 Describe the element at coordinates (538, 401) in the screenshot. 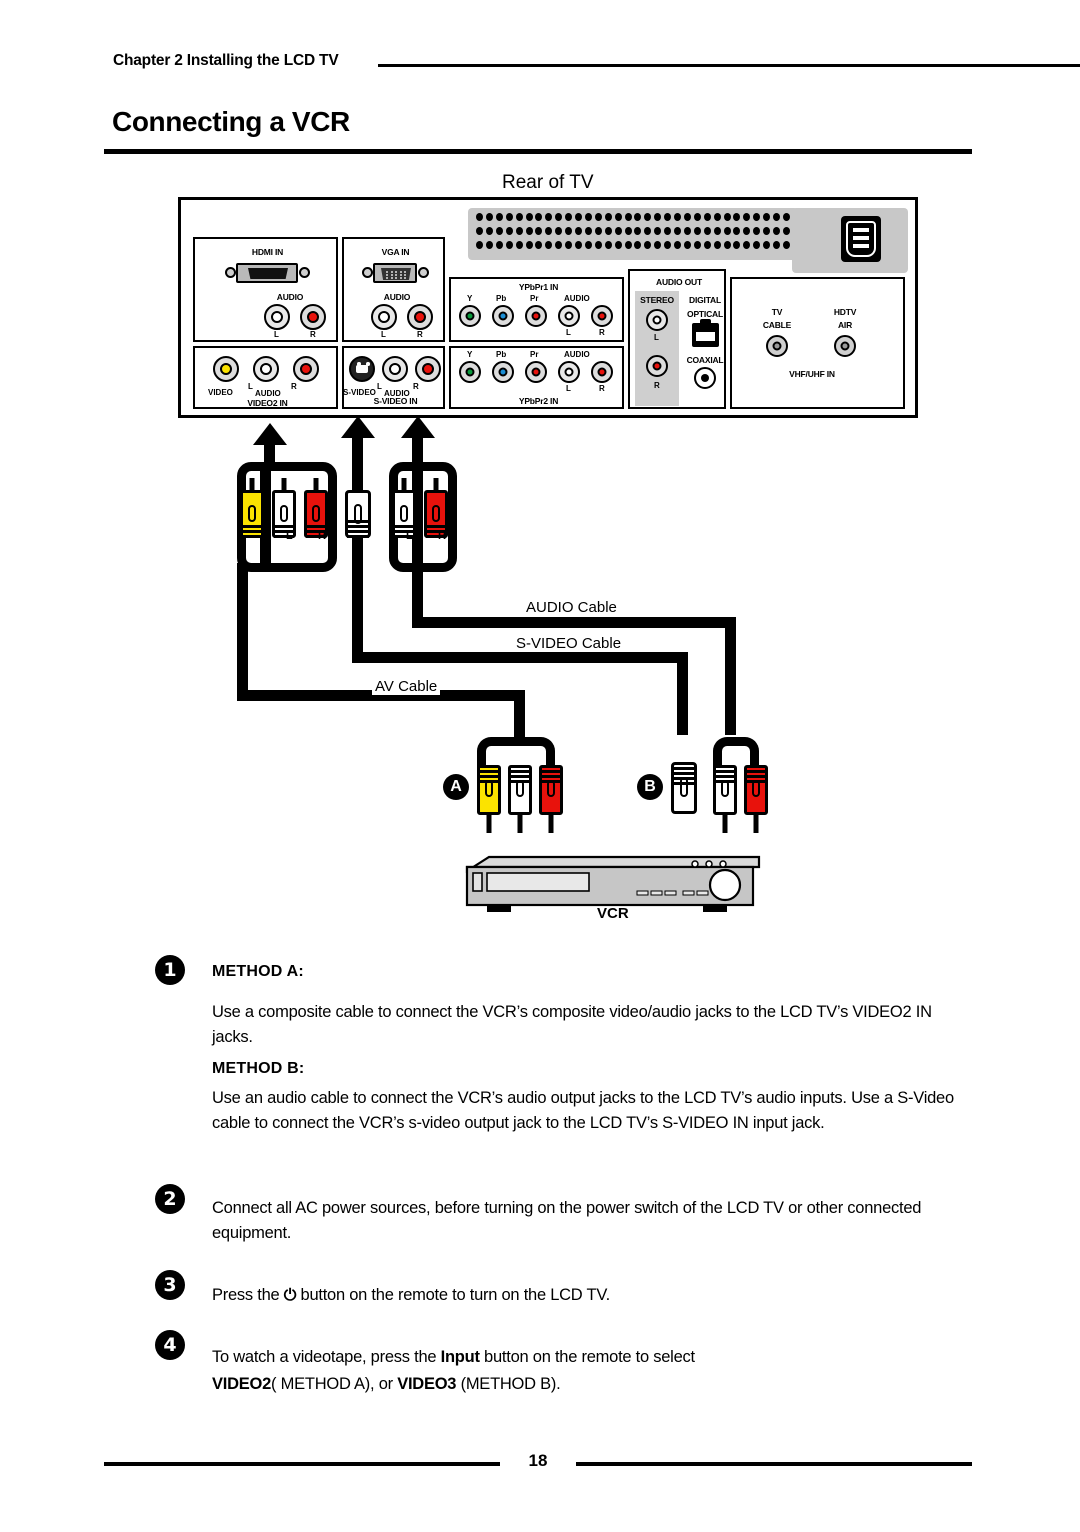

I see `ypbpr2-label: YPbPr2 IN` at that location.